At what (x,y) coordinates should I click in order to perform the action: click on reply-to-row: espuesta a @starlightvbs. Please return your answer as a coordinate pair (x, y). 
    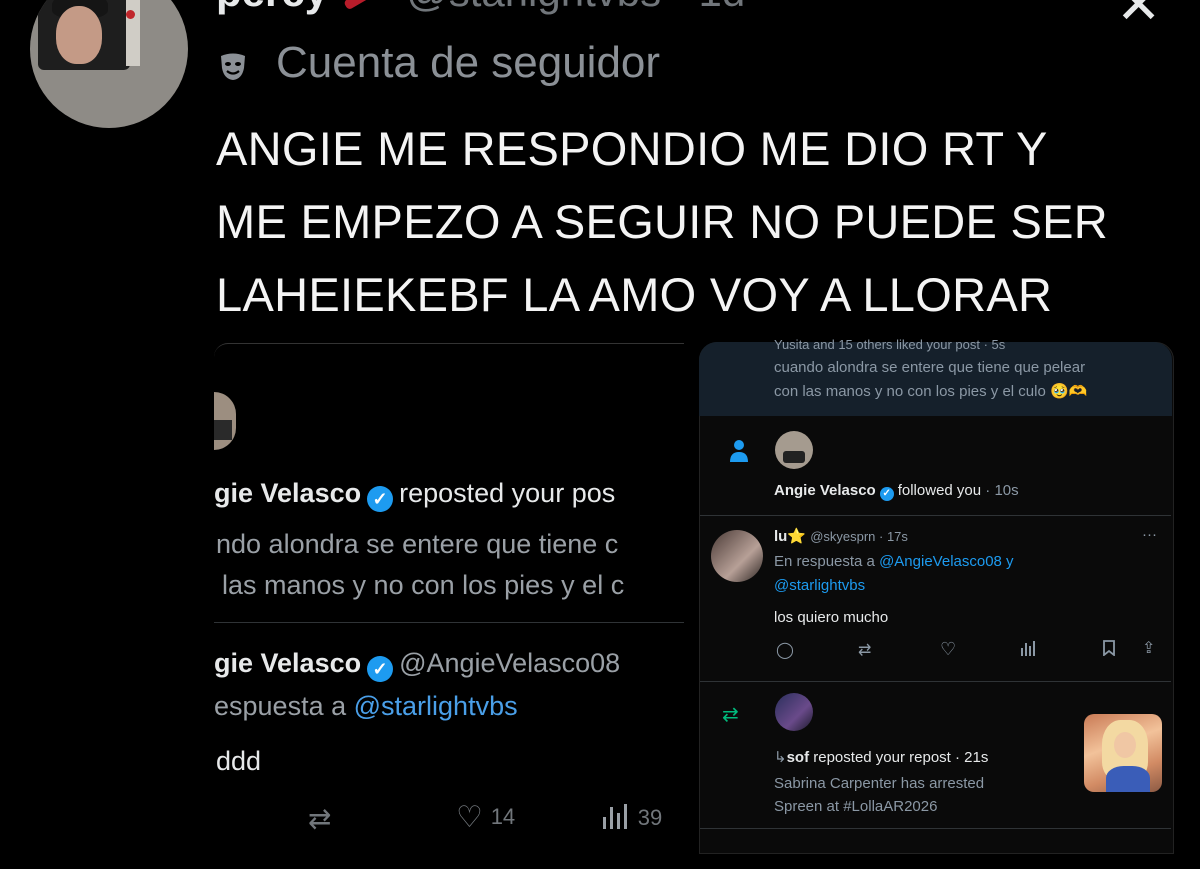
    Looking at the image, I should click on (366, 706).